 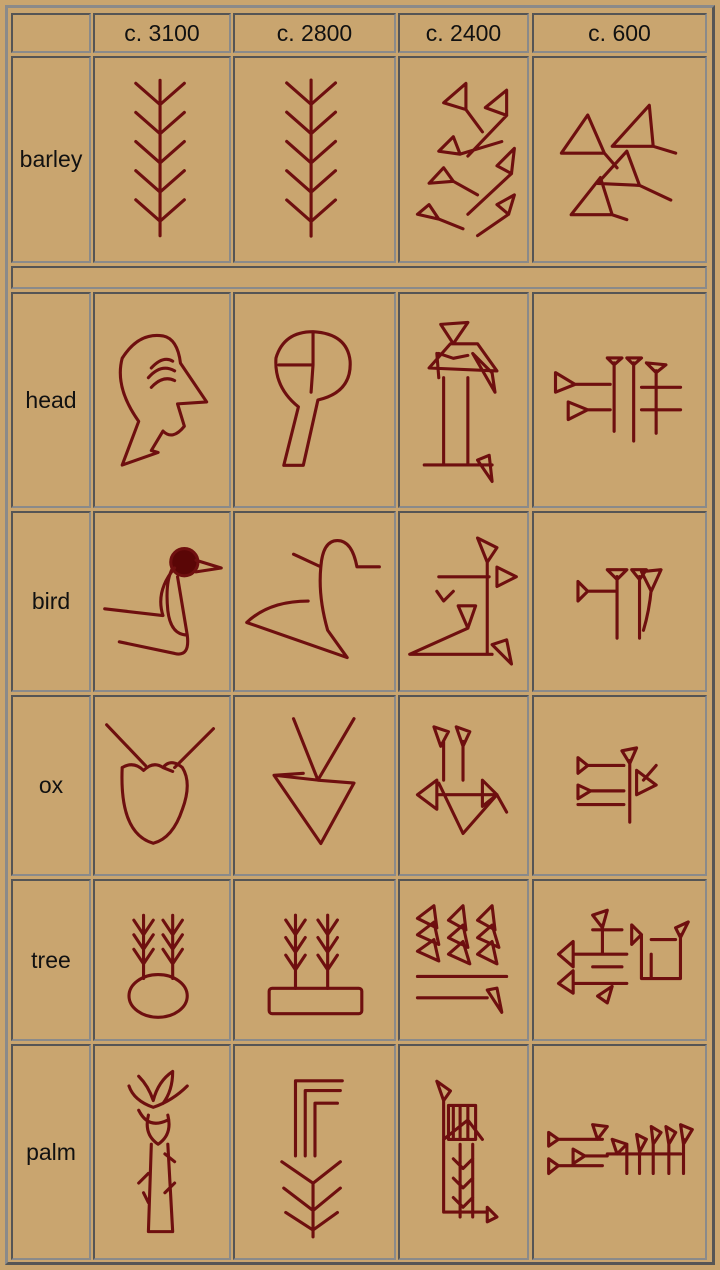 What do you see at coordinates (51, 1152) in the screenshot?
I see `row-label-palm: palm` at bounding box center [51, 1152].